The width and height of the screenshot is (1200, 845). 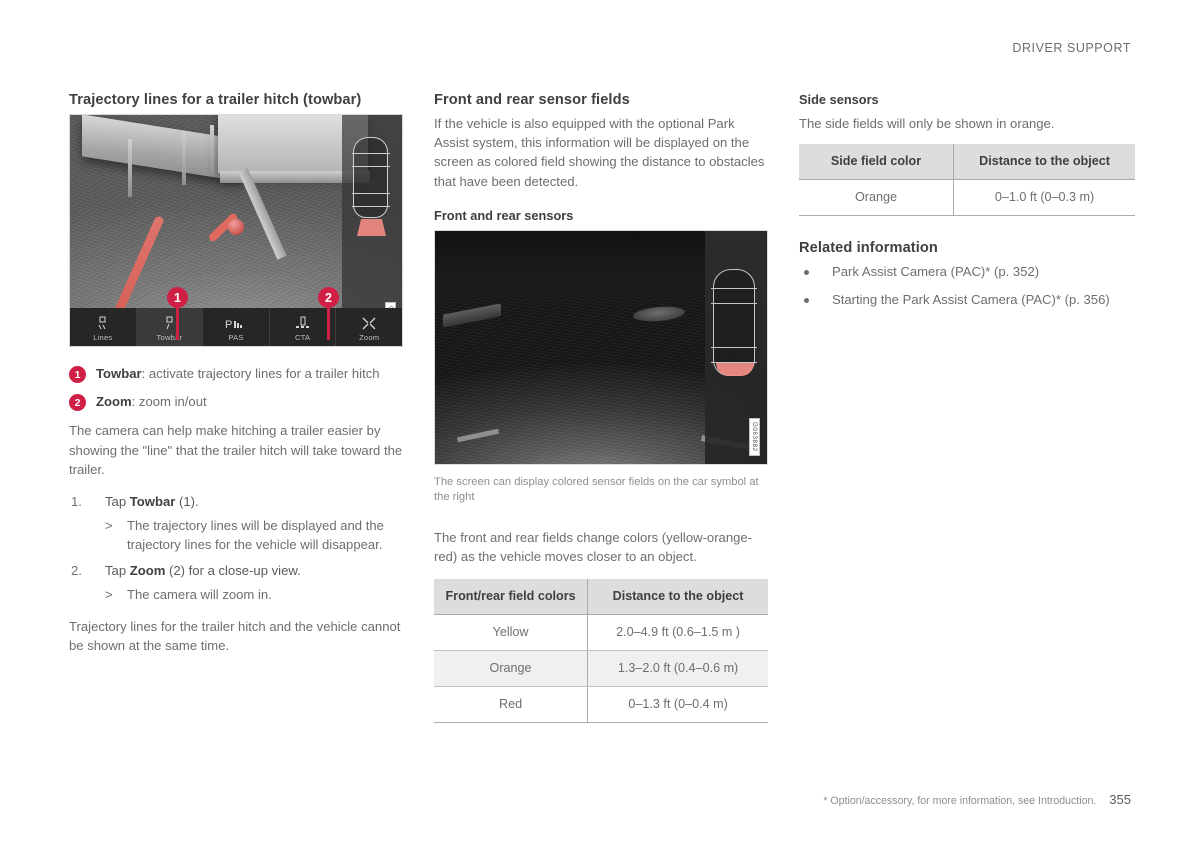 I want to click on key-term: Towbar, so click(x=119, y=373).